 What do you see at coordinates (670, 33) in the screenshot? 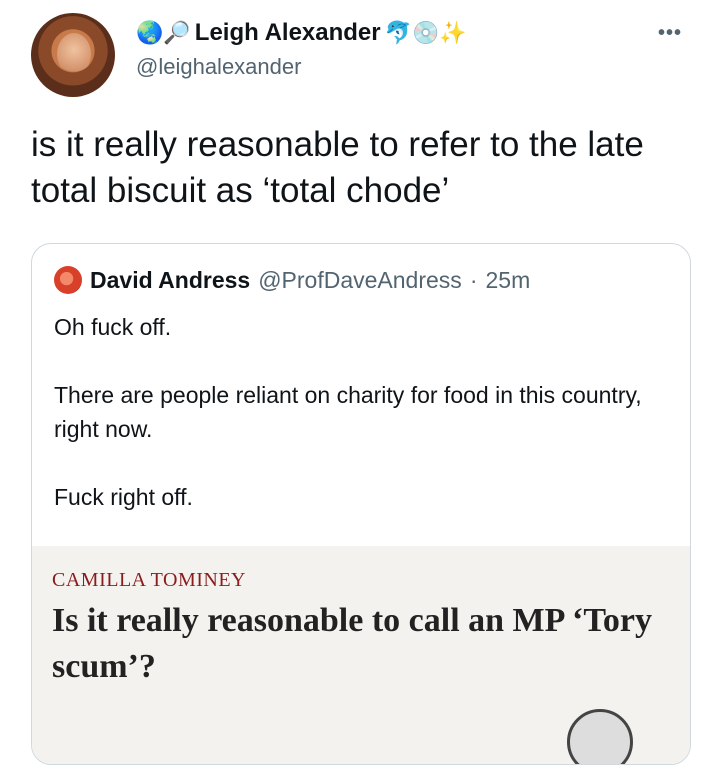
I see `more-options-icon: •••` at bounding box center [670, 33].